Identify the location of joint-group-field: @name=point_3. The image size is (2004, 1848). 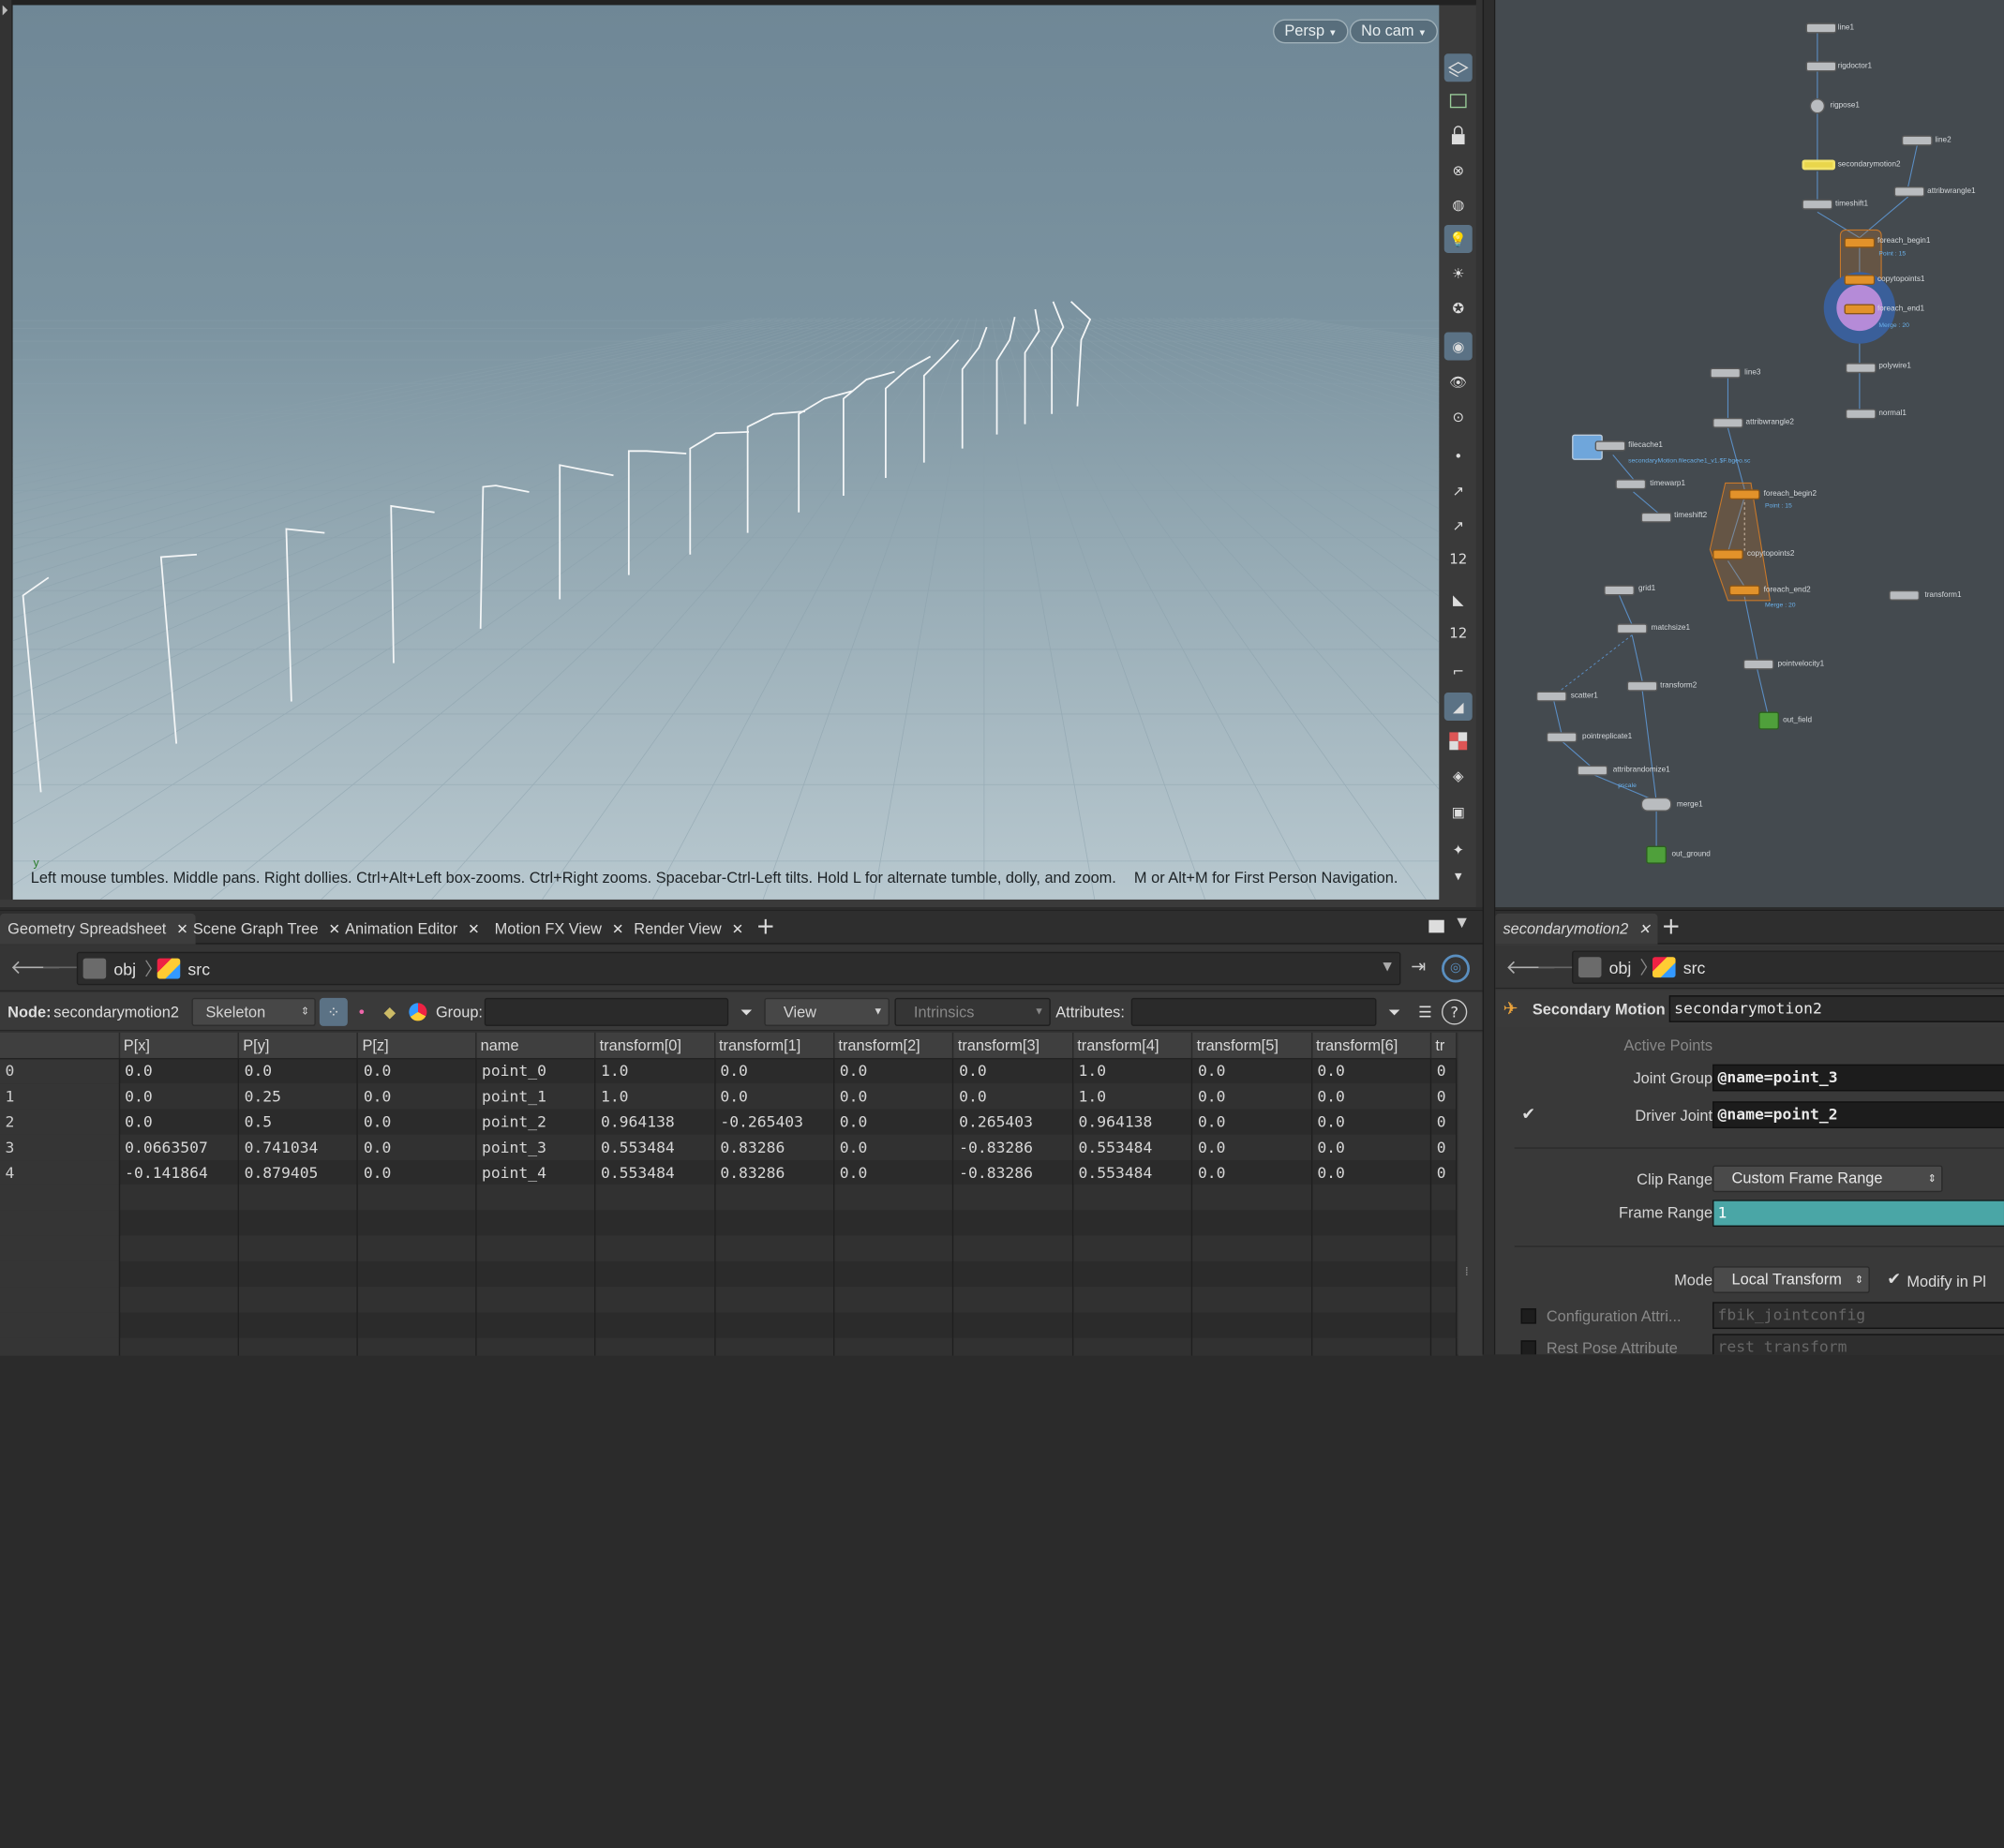
(1858, 1078).